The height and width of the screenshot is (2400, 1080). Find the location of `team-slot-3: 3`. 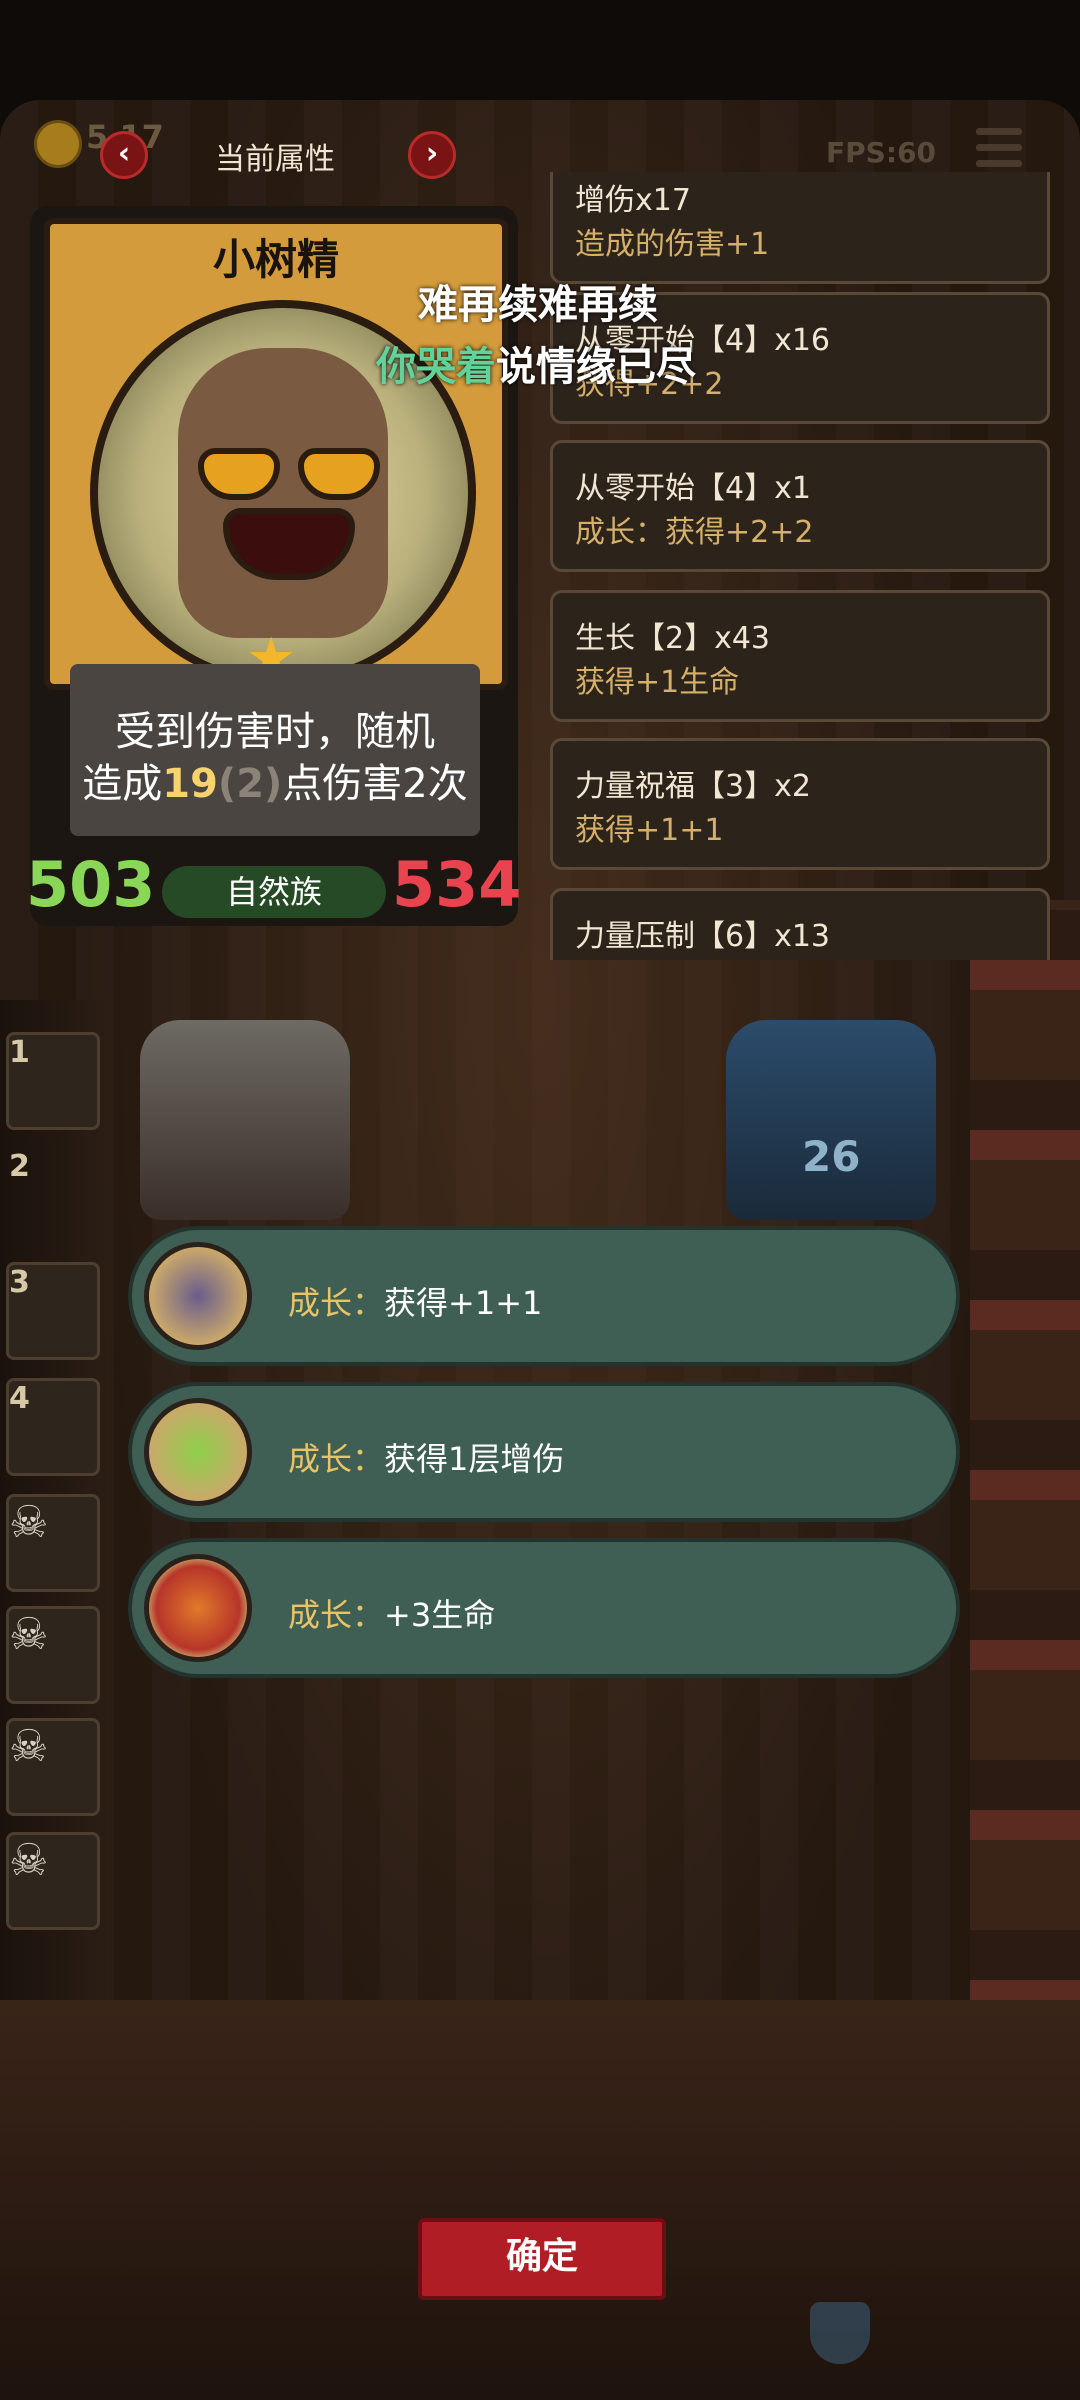

team-slot-3: 3 is located at coordinates (53, 1311).